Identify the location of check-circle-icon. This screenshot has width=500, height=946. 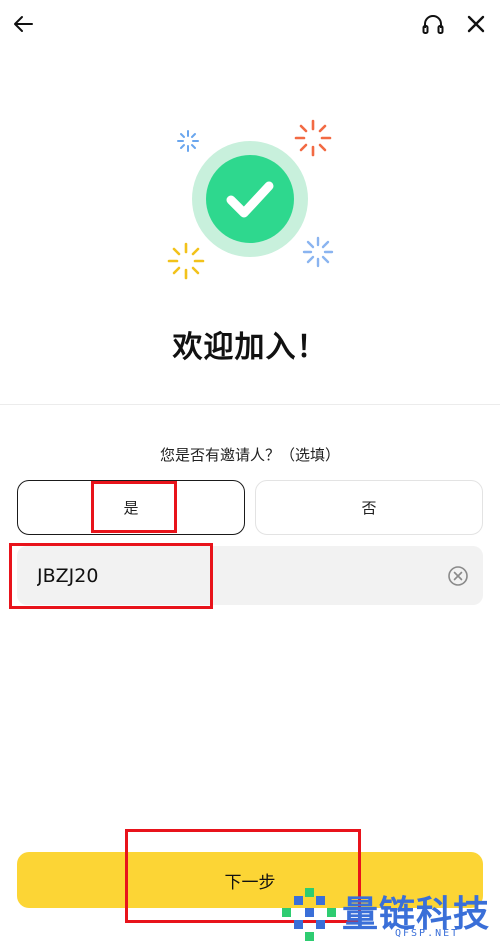
(250, 199).